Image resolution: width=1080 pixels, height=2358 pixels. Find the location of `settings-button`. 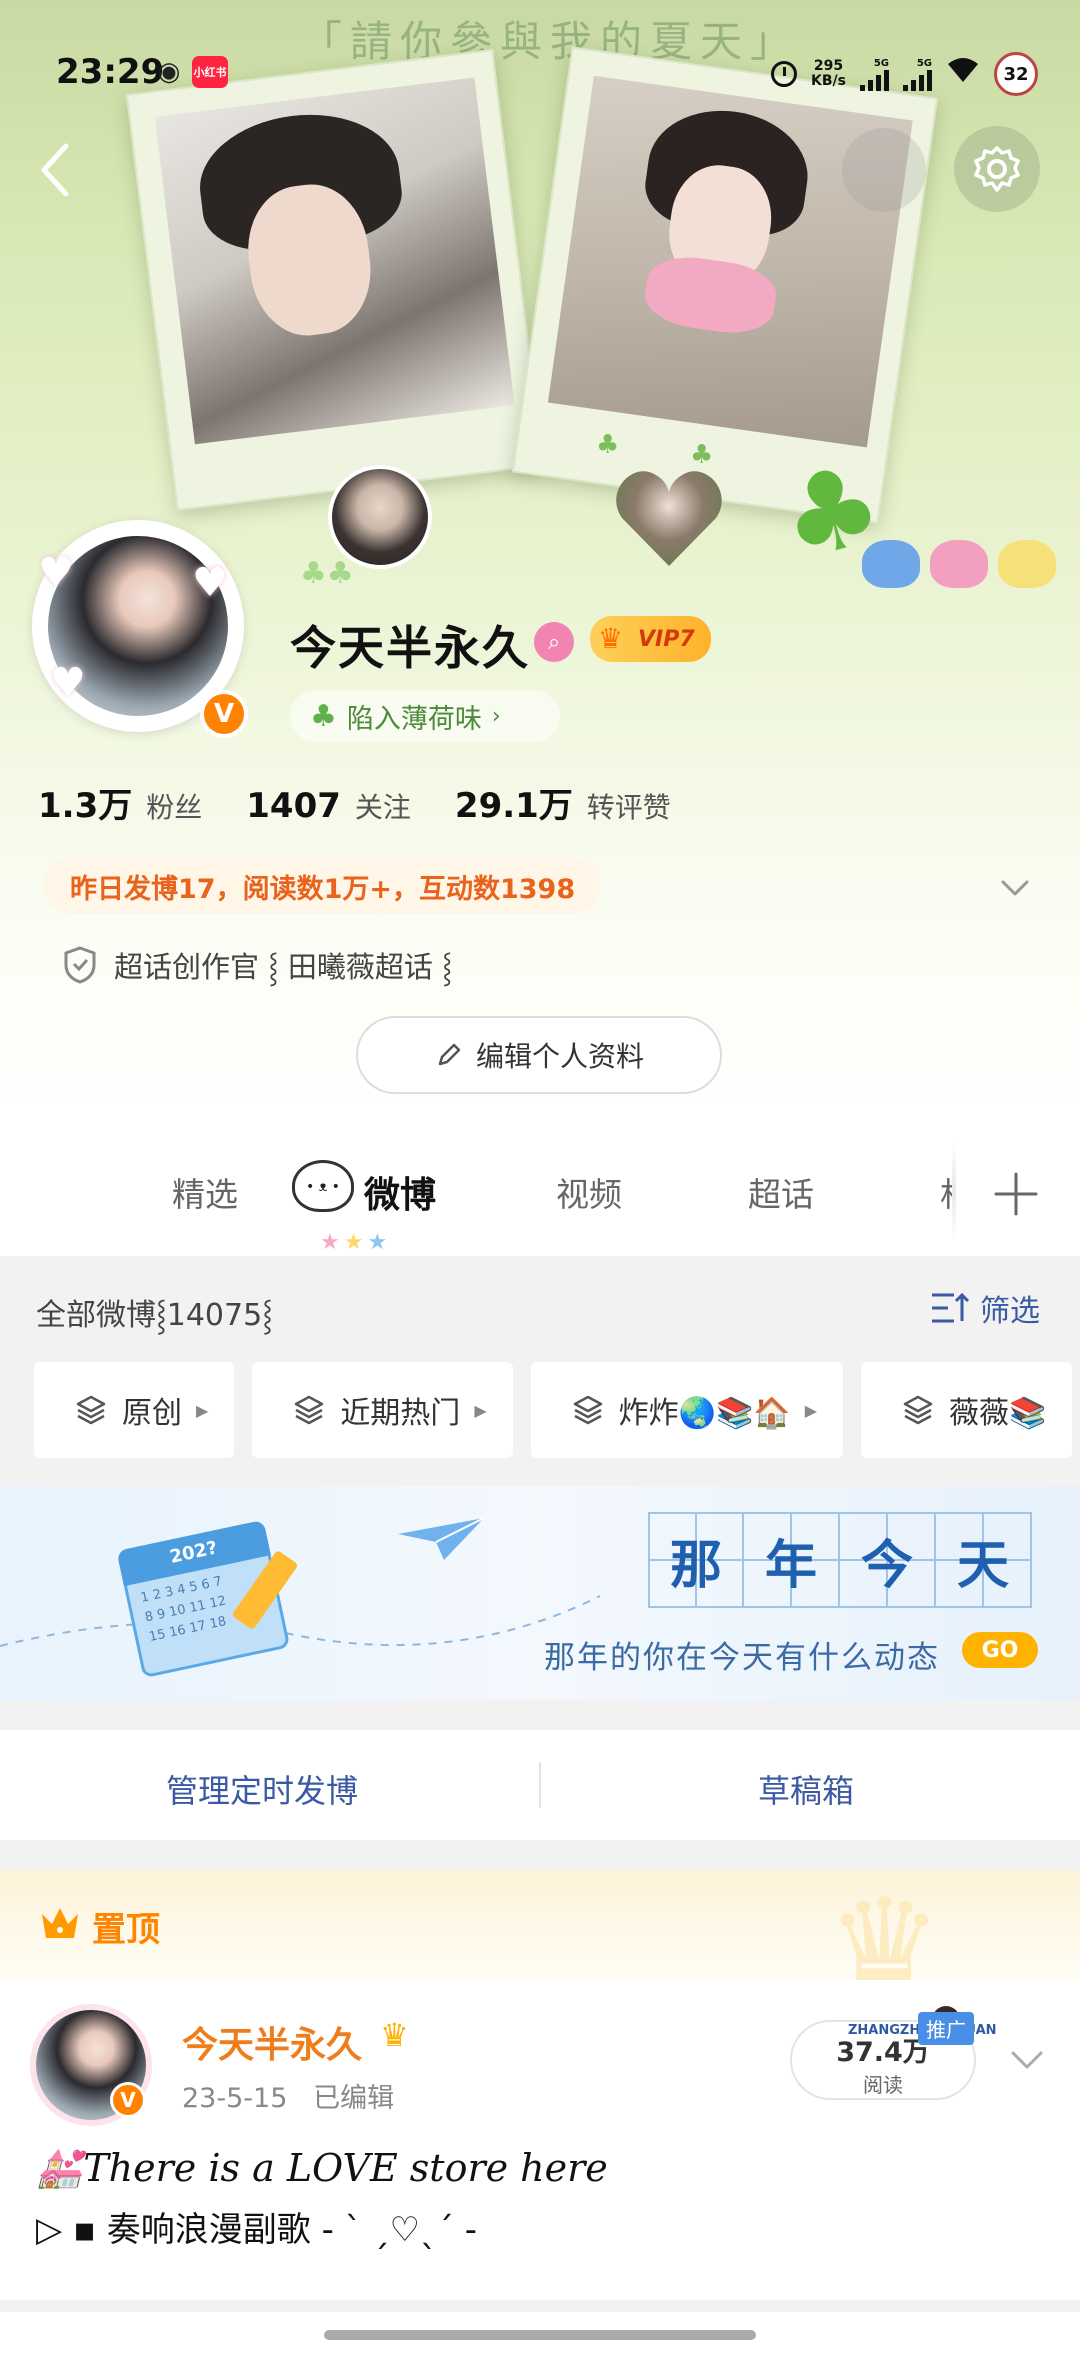

settings-button is located at coordinates (997, 169).